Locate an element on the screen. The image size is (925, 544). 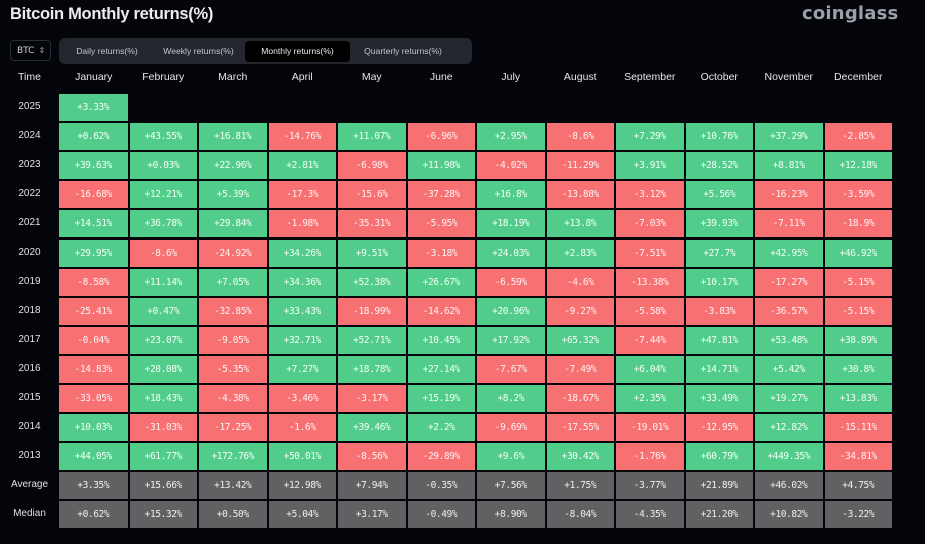
return-cell: +13.8% is located at coordinates (580, 224).